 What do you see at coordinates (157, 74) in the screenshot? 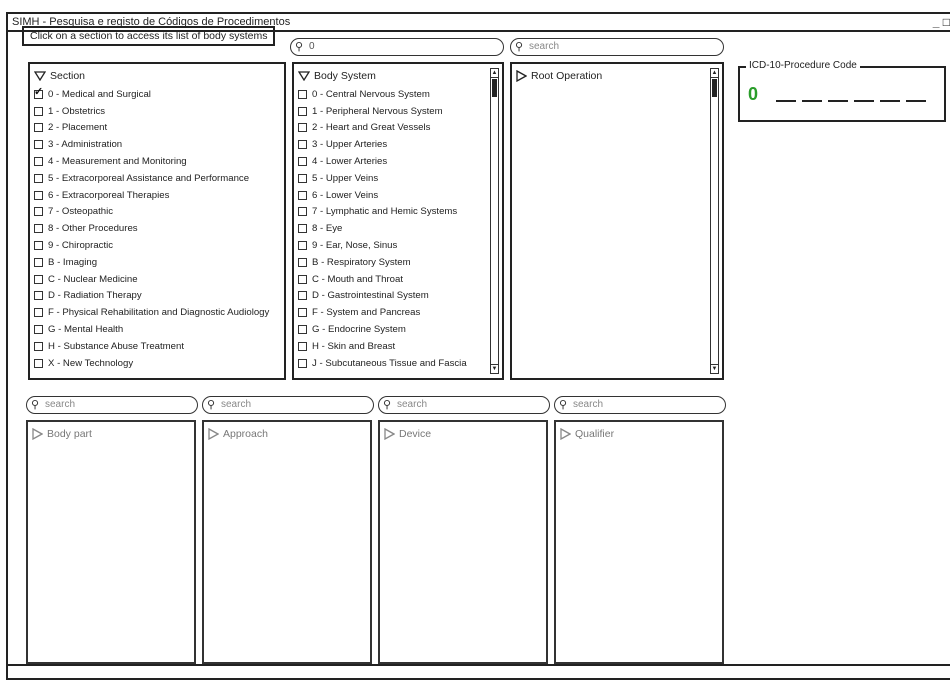
I see `section-panel-header: Section` at bounding box center [157, 74].